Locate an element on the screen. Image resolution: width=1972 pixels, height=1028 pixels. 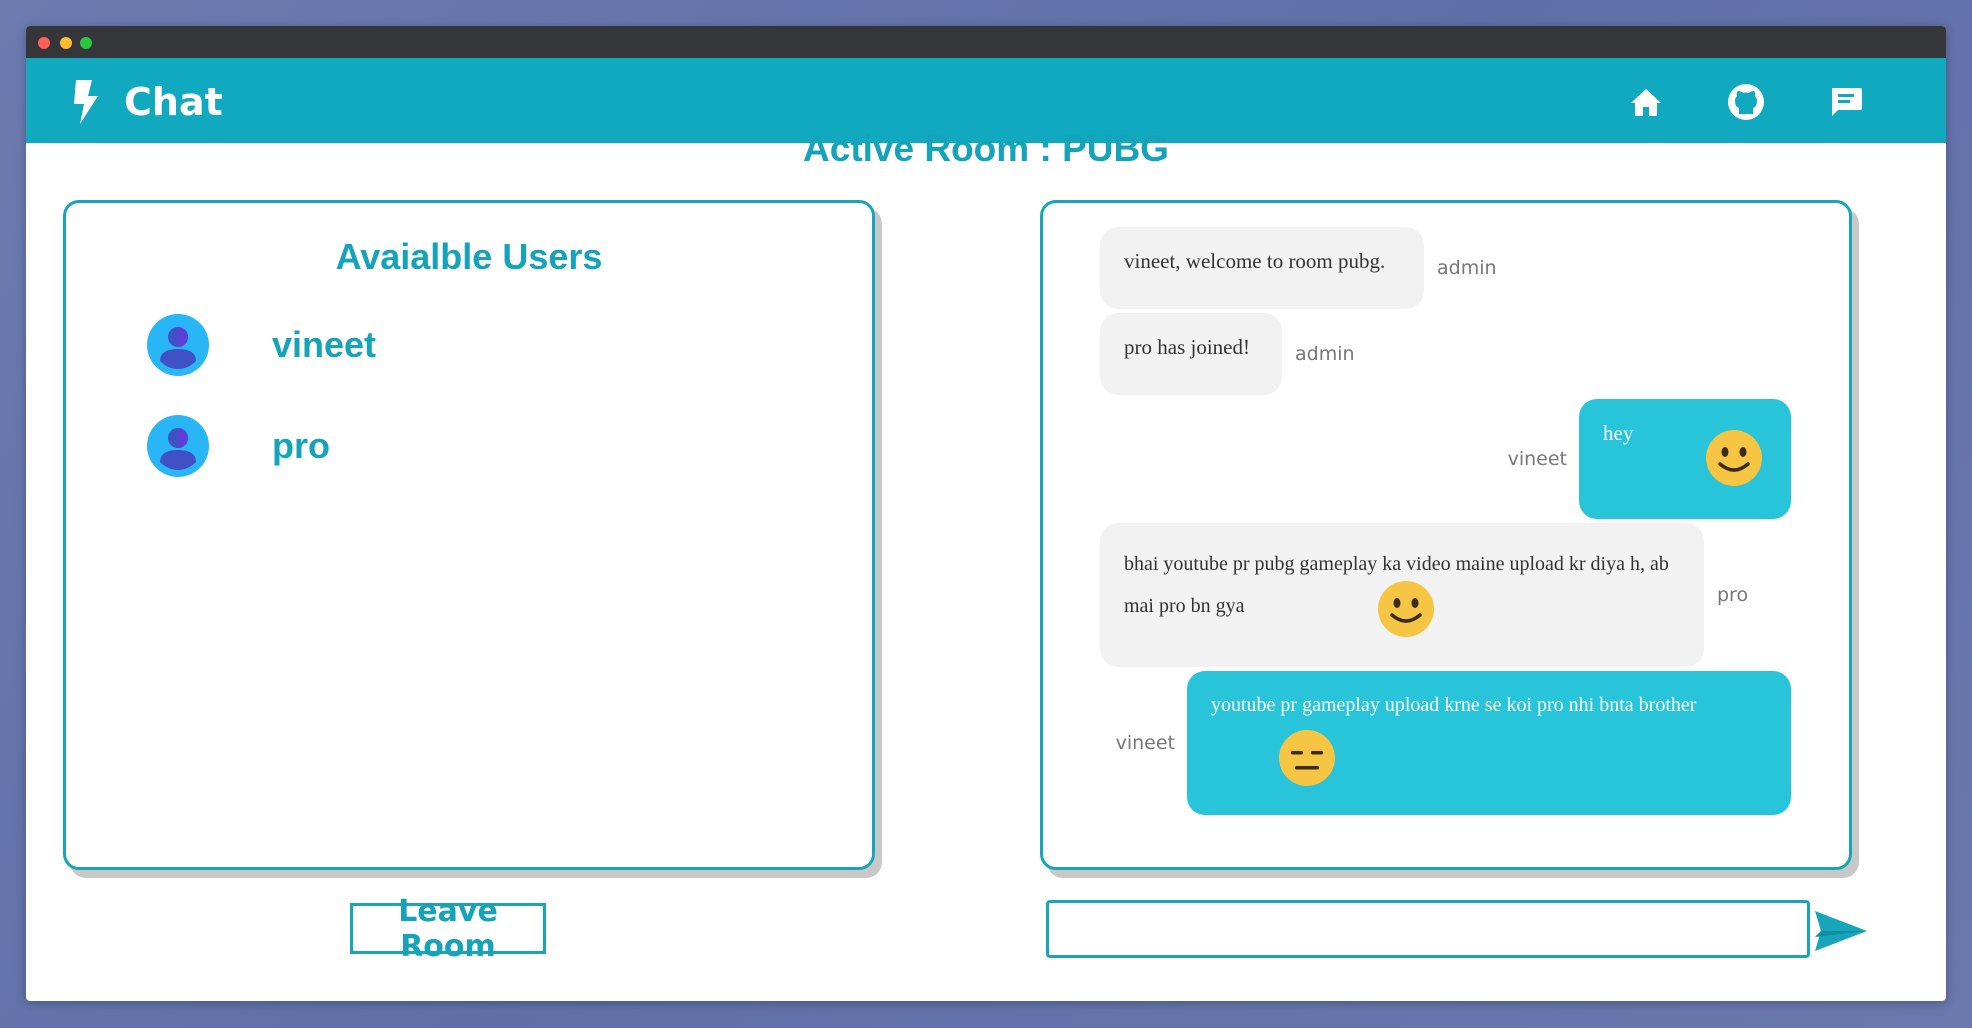
nav-icons is located at coordinates (1746, 102).